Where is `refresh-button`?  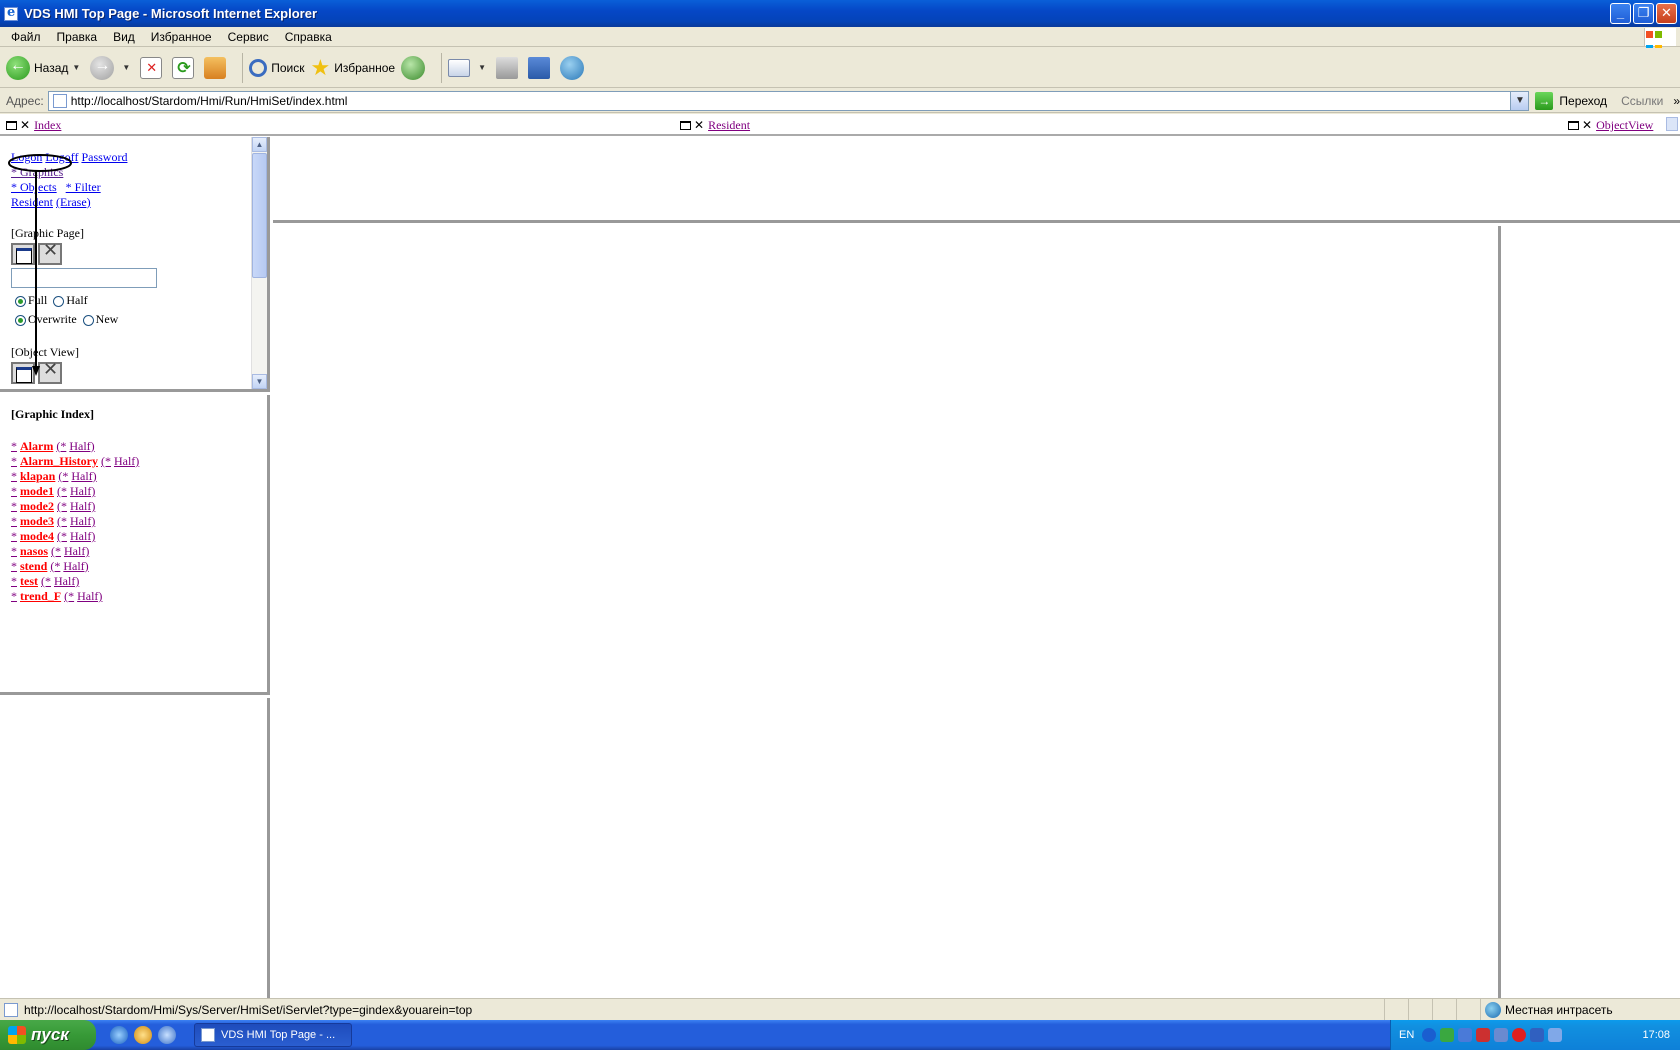
refresh-button is located at coordinates (185, 67).